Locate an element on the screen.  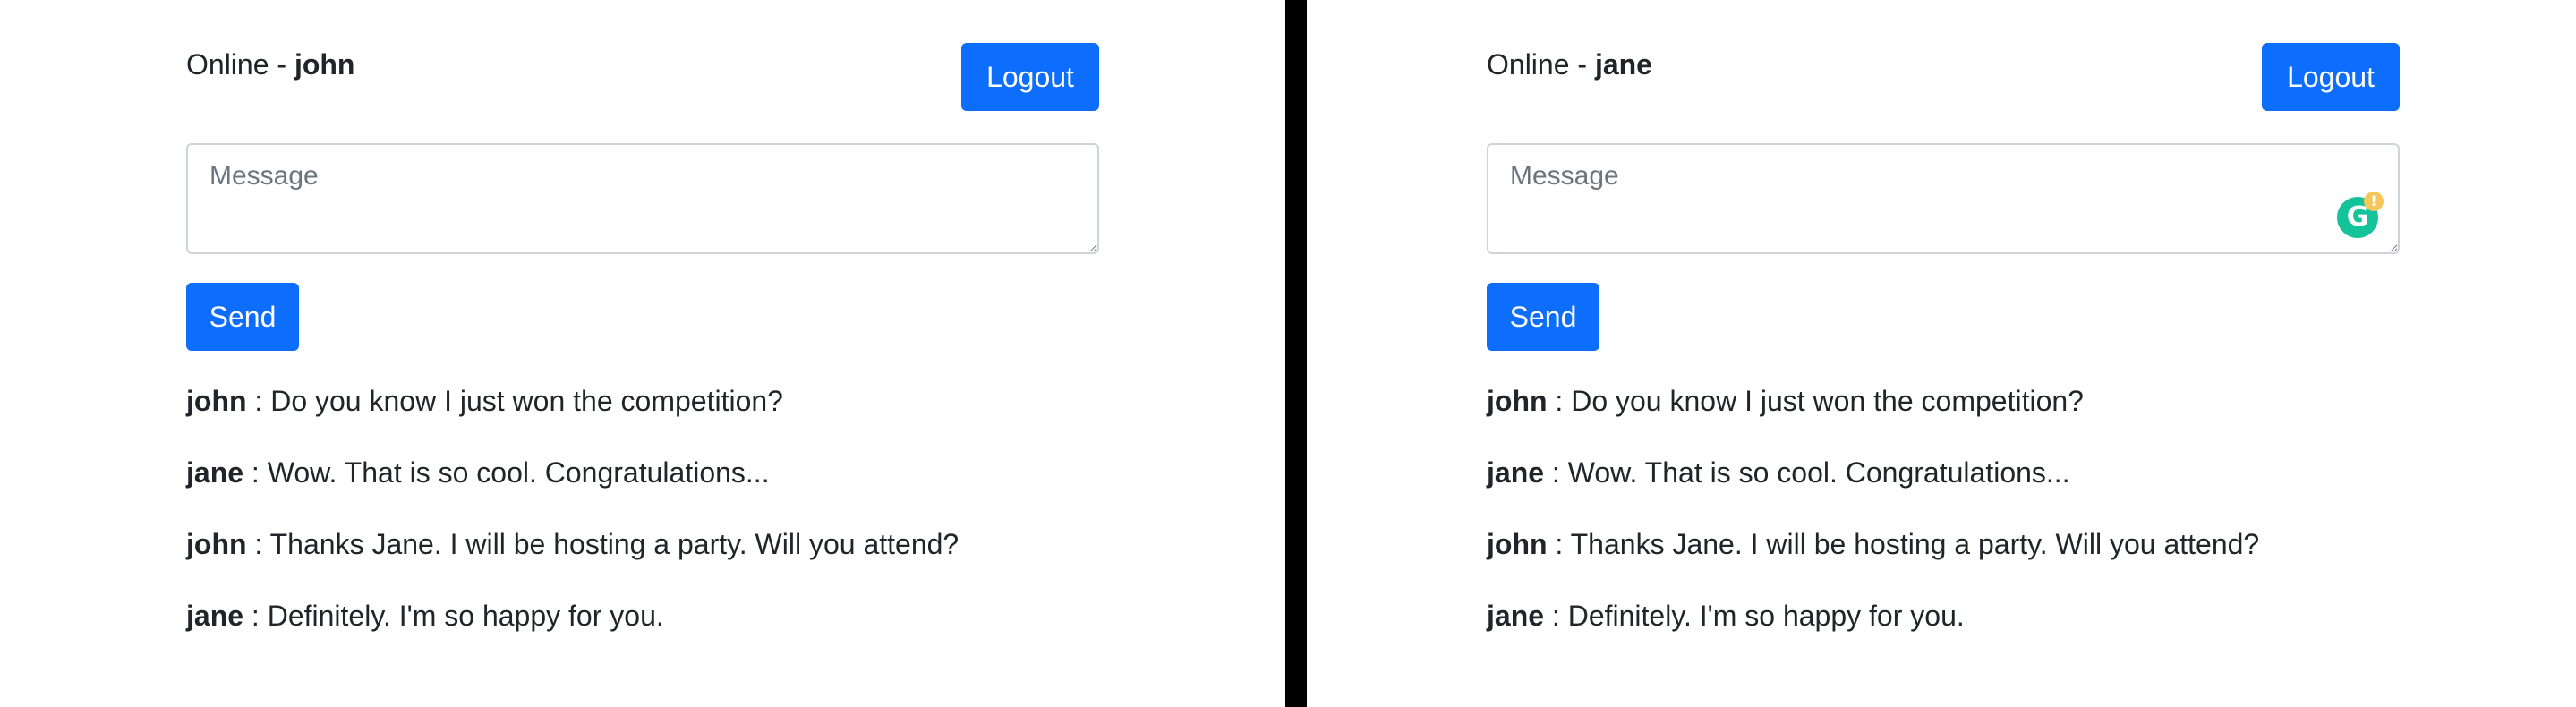
current-username: john is located at coordinates (324, 64).